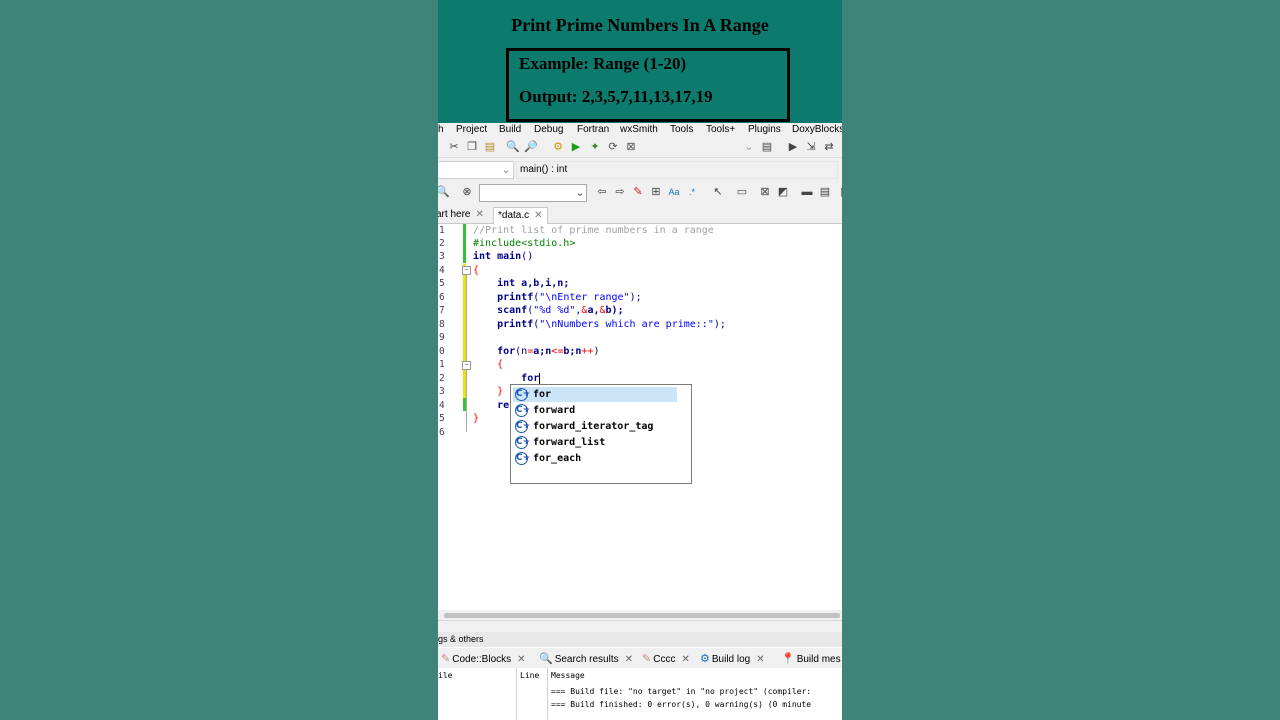 This screenshot has height=720, width=1280. Describe the element at coordinates (767, 147) in the screenshot. I see `build-target-icon: ▤` at that location.